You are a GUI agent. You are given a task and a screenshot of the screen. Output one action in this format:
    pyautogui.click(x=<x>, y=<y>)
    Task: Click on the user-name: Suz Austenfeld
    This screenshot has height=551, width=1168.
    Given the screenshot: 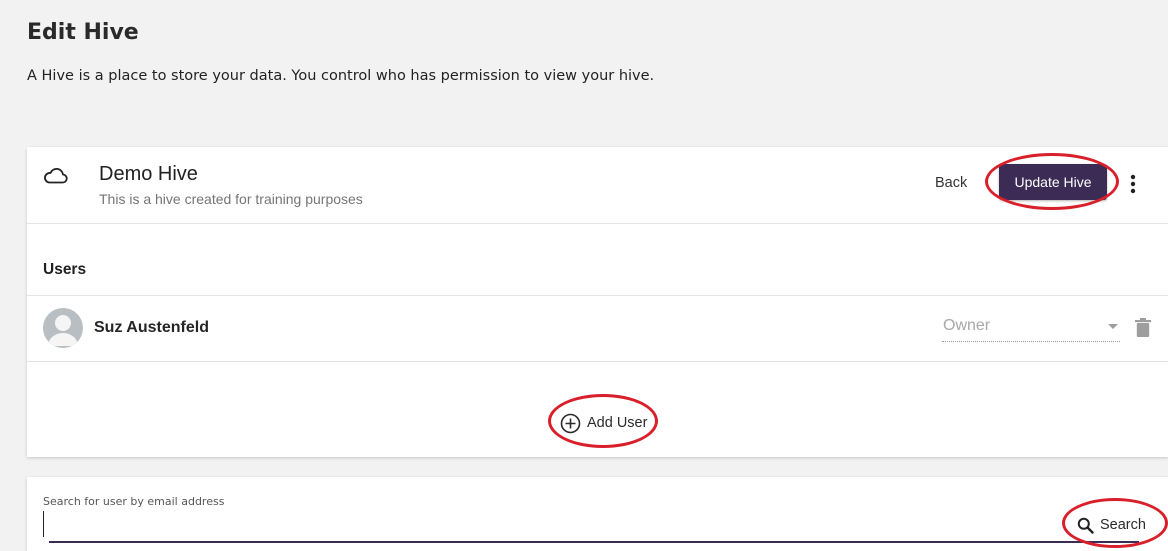 What is the action you would take?
    pyautogui.click(x=151, y=327)
    